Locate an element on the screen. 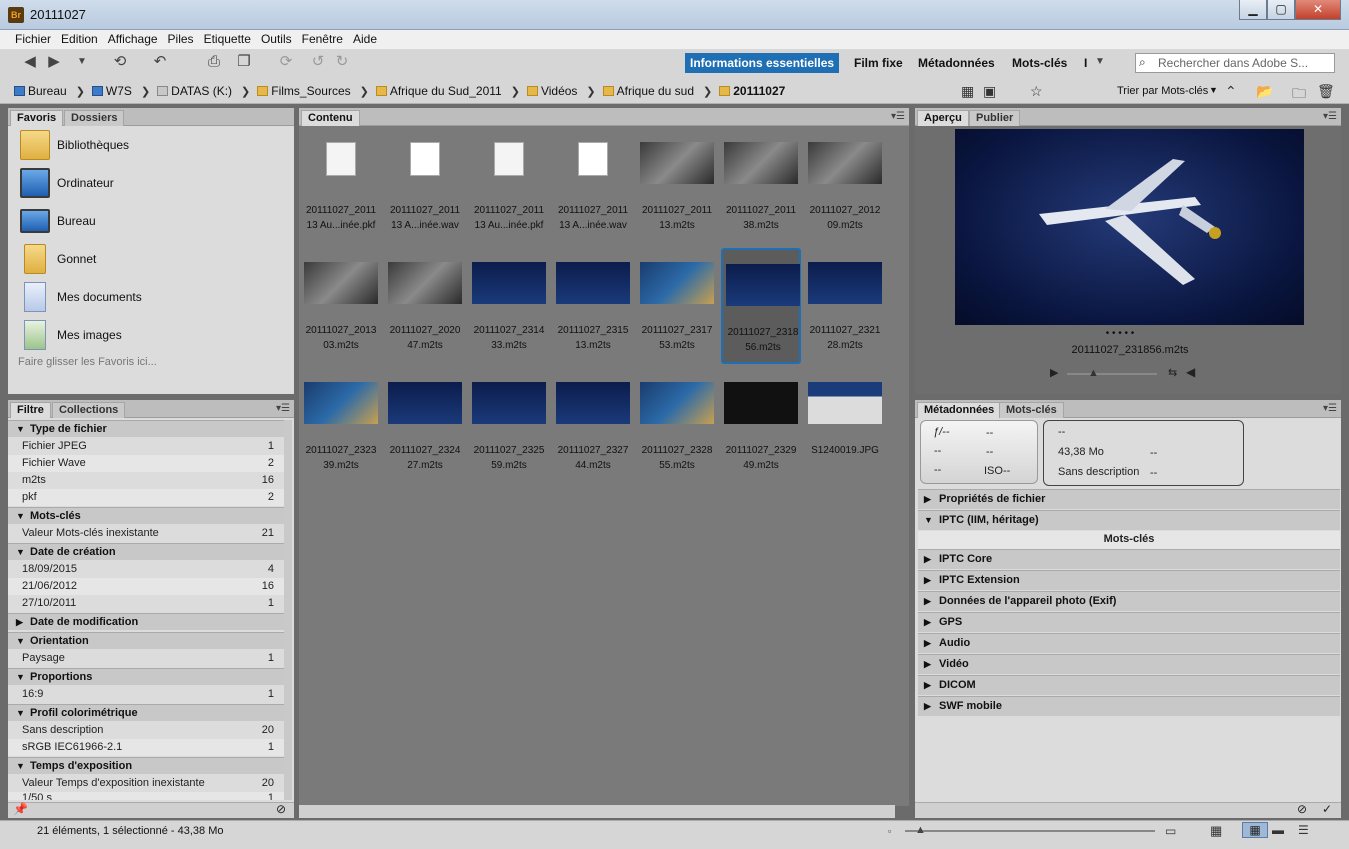 This screenshot has width=1349, height=849. filter-head-proportions: ▼ Proportions is located at coordinates (146, 676).